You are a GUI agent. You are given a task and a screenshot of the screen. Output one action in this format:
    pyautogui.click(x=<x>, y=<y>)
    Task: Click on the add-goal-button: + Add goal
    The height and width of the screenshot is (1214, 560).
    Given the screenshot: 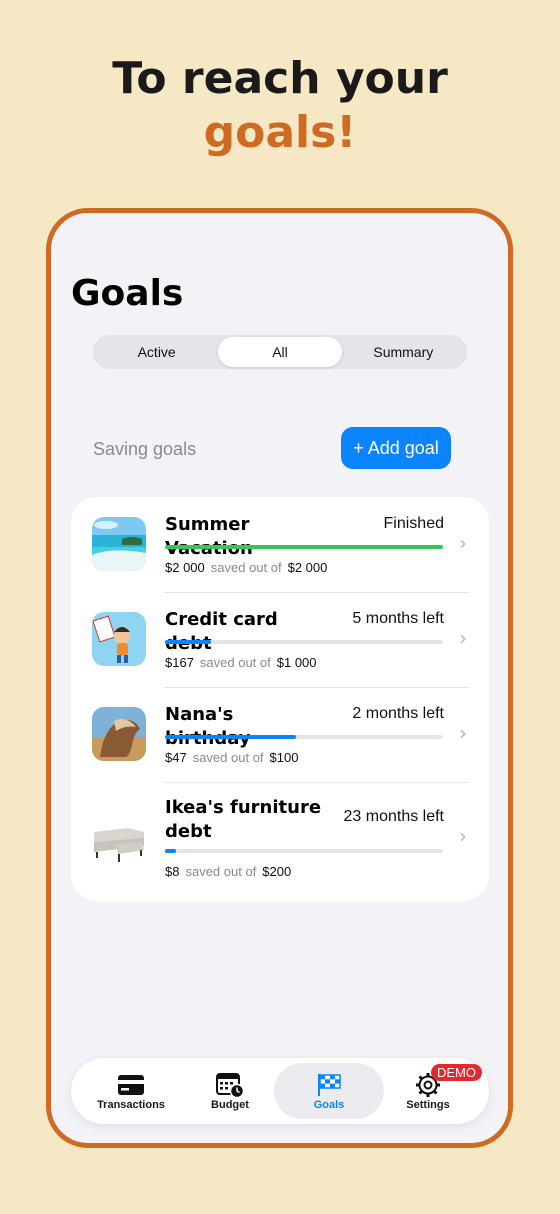 What is the action you would take?
    pyautogui.click(x=396, y=448)
    